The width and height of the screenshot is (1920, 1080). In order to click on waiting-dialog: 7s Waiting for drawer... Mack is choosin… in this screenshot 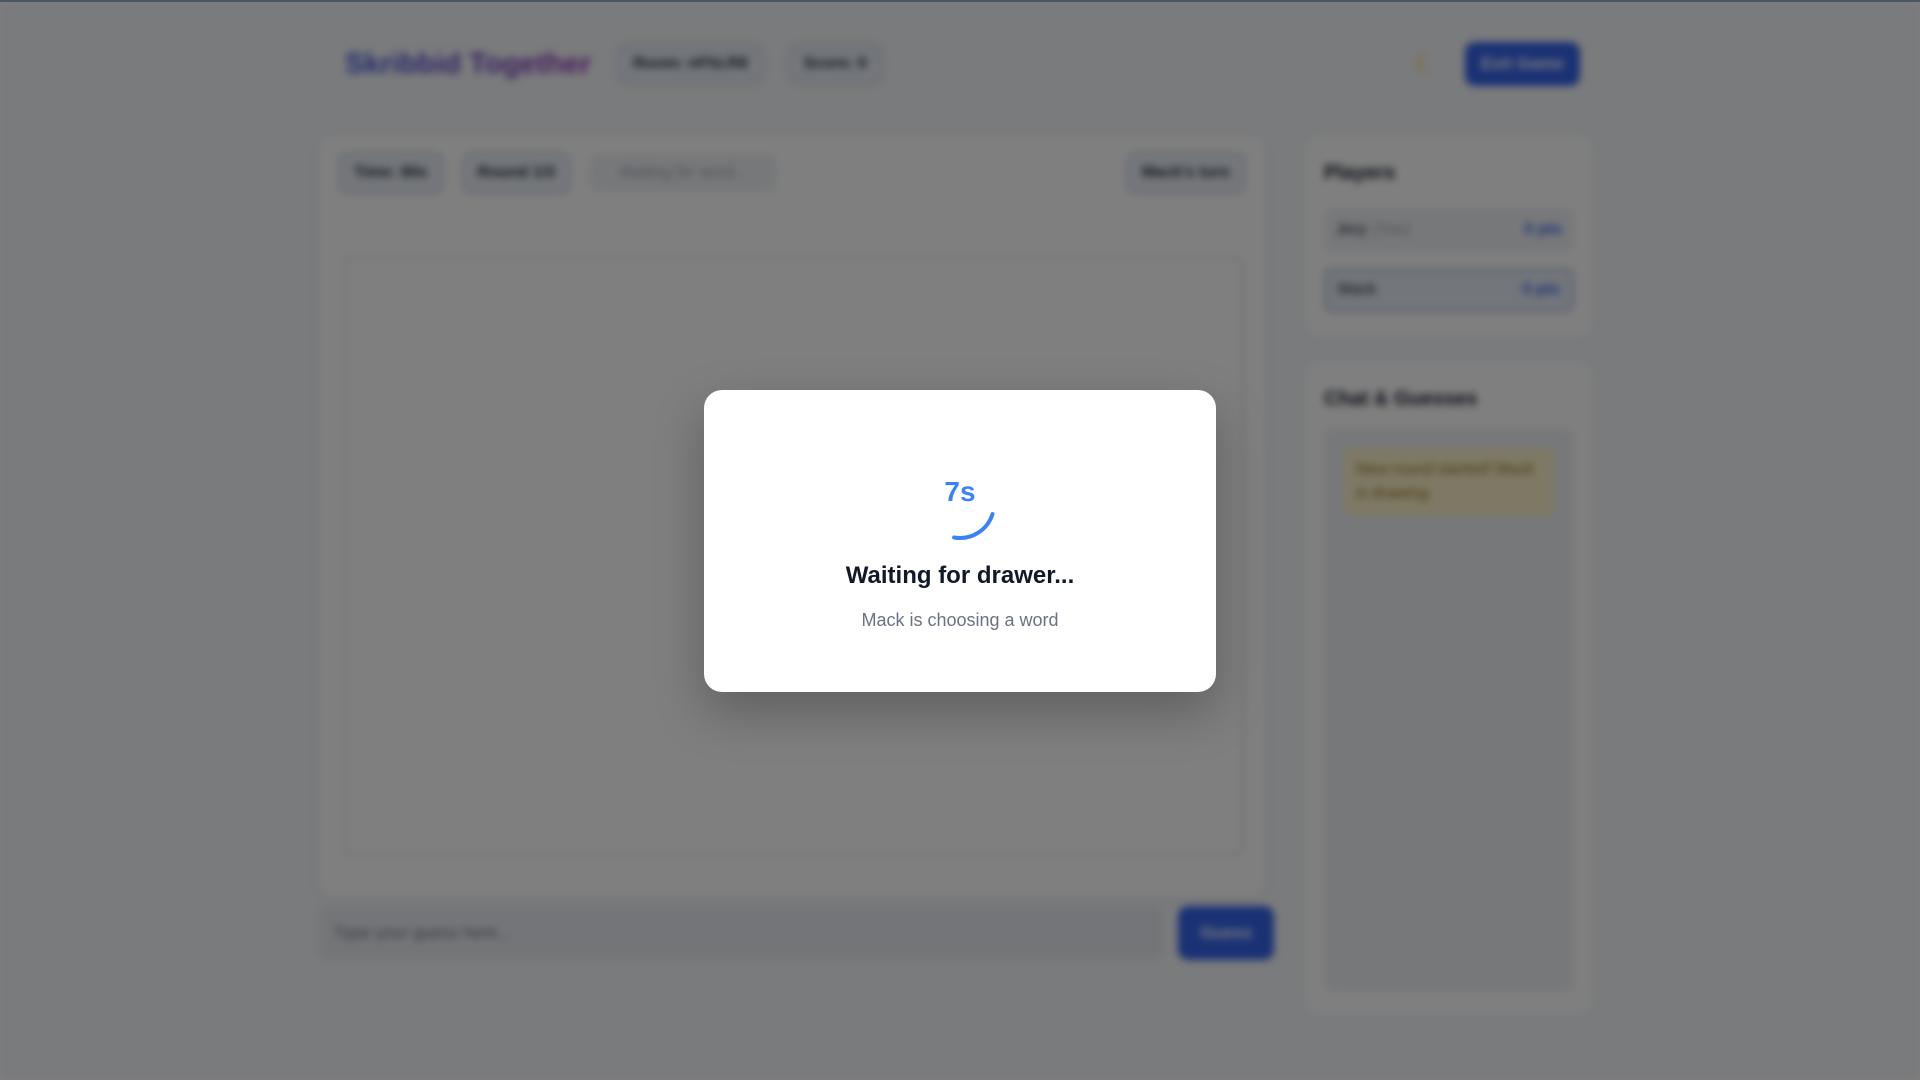, I will do `click(960, 541)`.